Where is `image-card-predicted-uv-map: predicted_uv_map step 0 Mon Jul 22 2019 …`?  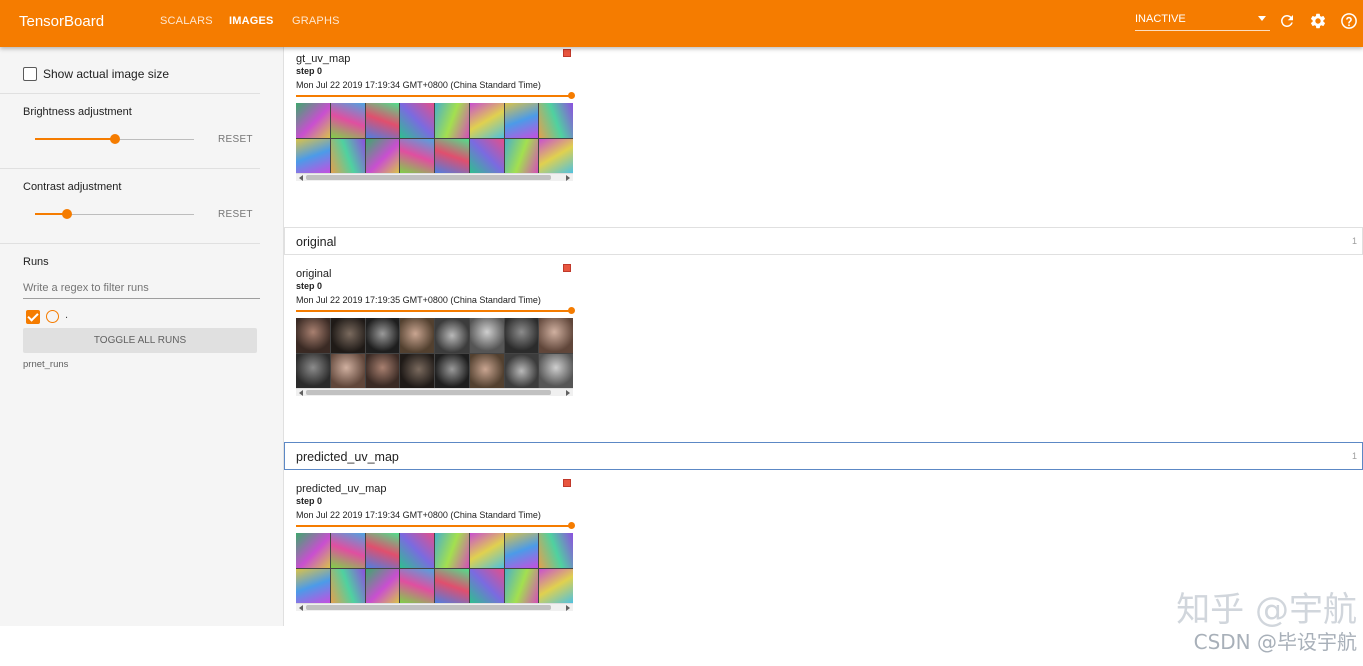 image-card-predicted-uv-map: predicted_uv_map step 0 Mon Jul 22 2019 … is located at coordinates (435, 548).